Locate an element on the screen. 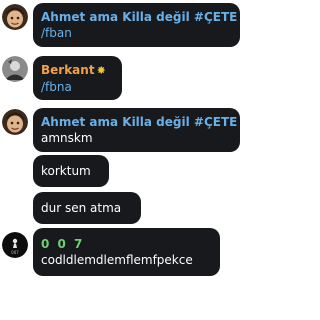  message-text: codldlemdlemflemfpekce is located at coordinates (126, 260).